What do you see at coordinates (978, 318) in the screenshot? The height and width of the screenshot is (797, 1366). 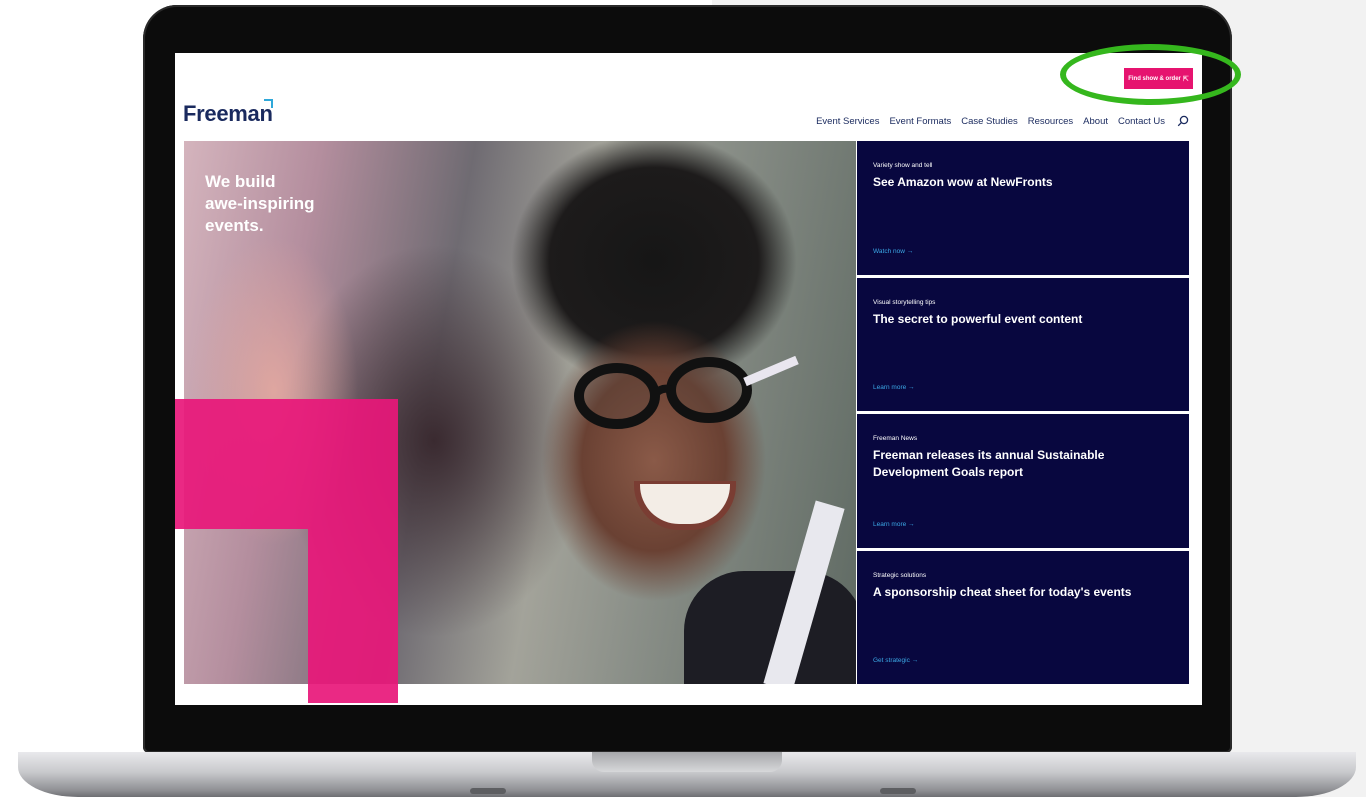 I see `card-title: The secret to powerful event content` at bounding box center [978, 318].